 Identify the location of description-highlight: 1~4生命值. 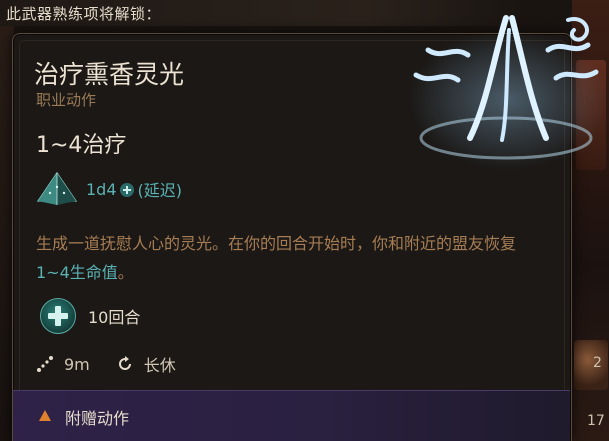
(77, 272).